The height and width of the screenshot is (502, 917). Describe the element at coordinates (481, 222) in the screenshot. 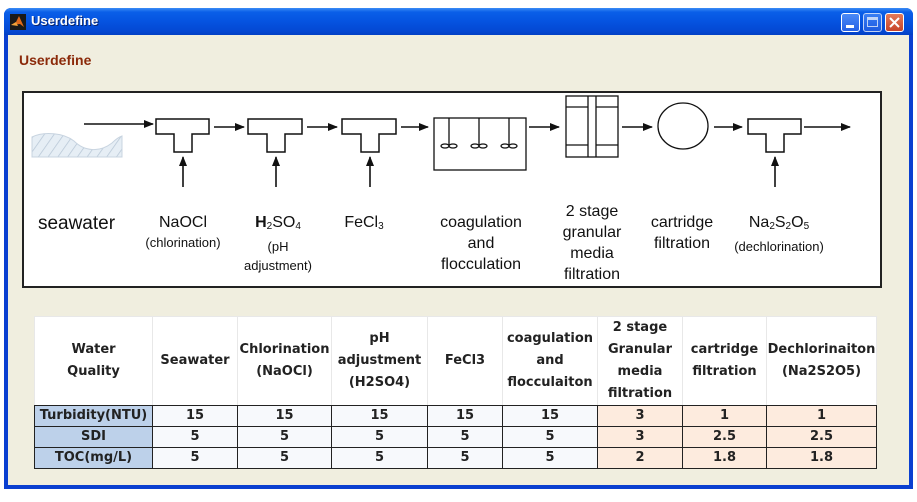

I see `stage-line: coagulation` at that location.